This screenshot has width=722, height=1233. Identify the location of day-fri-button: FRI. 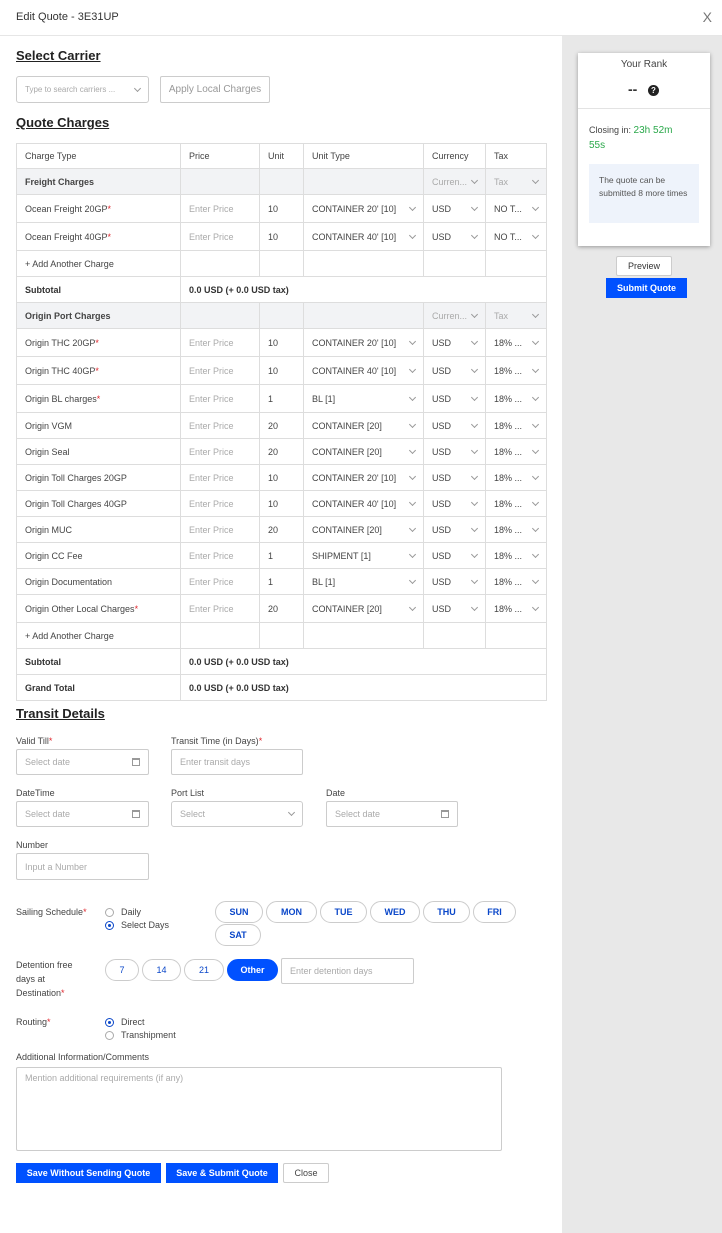
(494, 912).